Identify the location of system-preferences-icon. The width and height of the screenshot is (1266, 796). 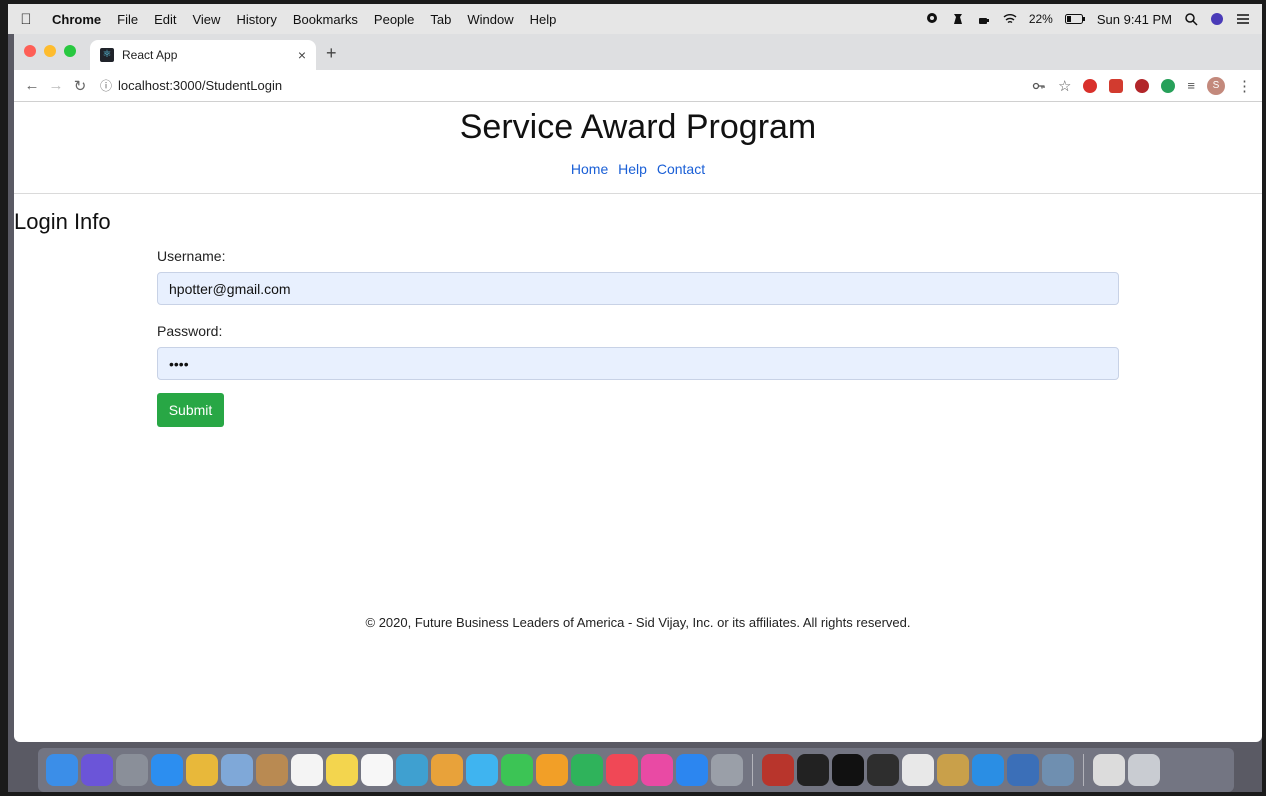
(727, 770).